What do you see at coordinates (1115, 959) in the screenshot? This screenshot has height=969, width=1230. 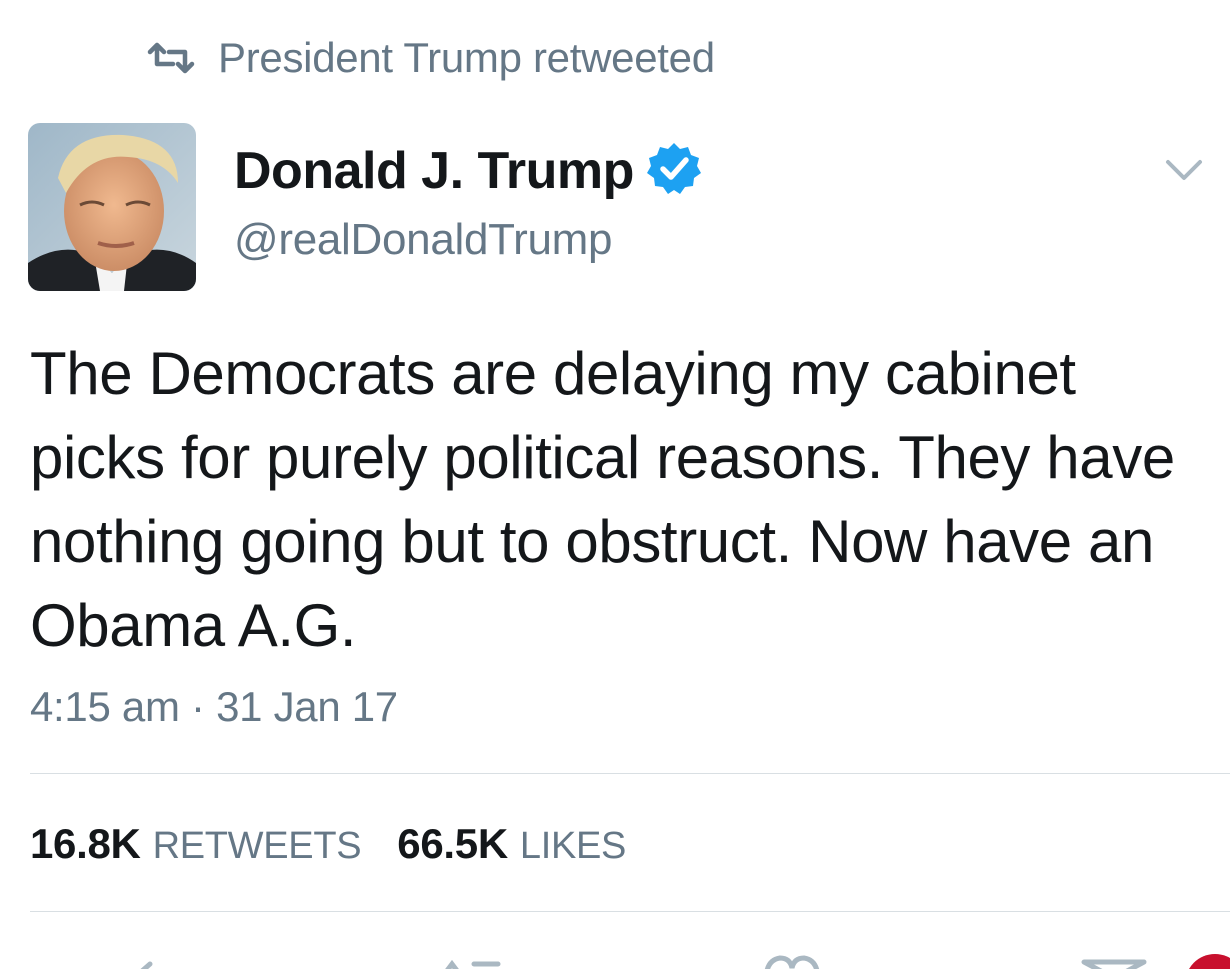 I see `direct-message-icon` at bounding box center [1115, 959].